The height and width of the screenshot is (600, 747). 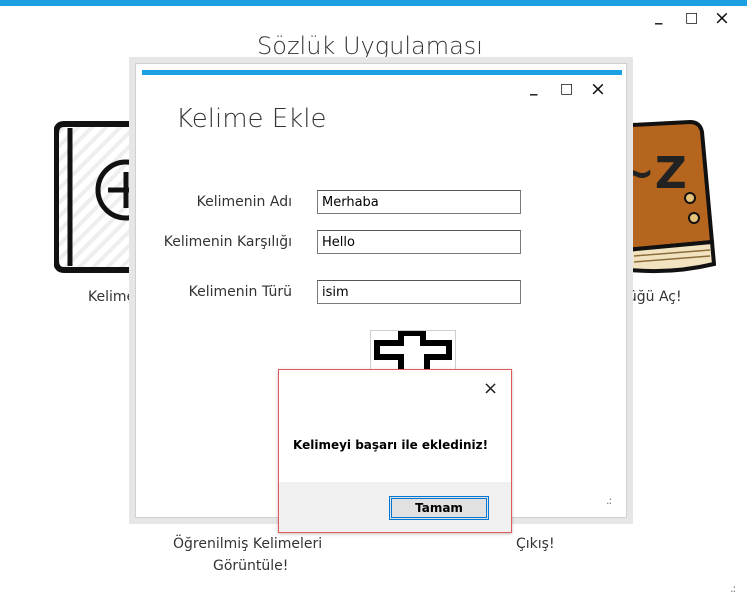 I want to click on dialog-resize-grip: .:, so click(x=609, y=500).